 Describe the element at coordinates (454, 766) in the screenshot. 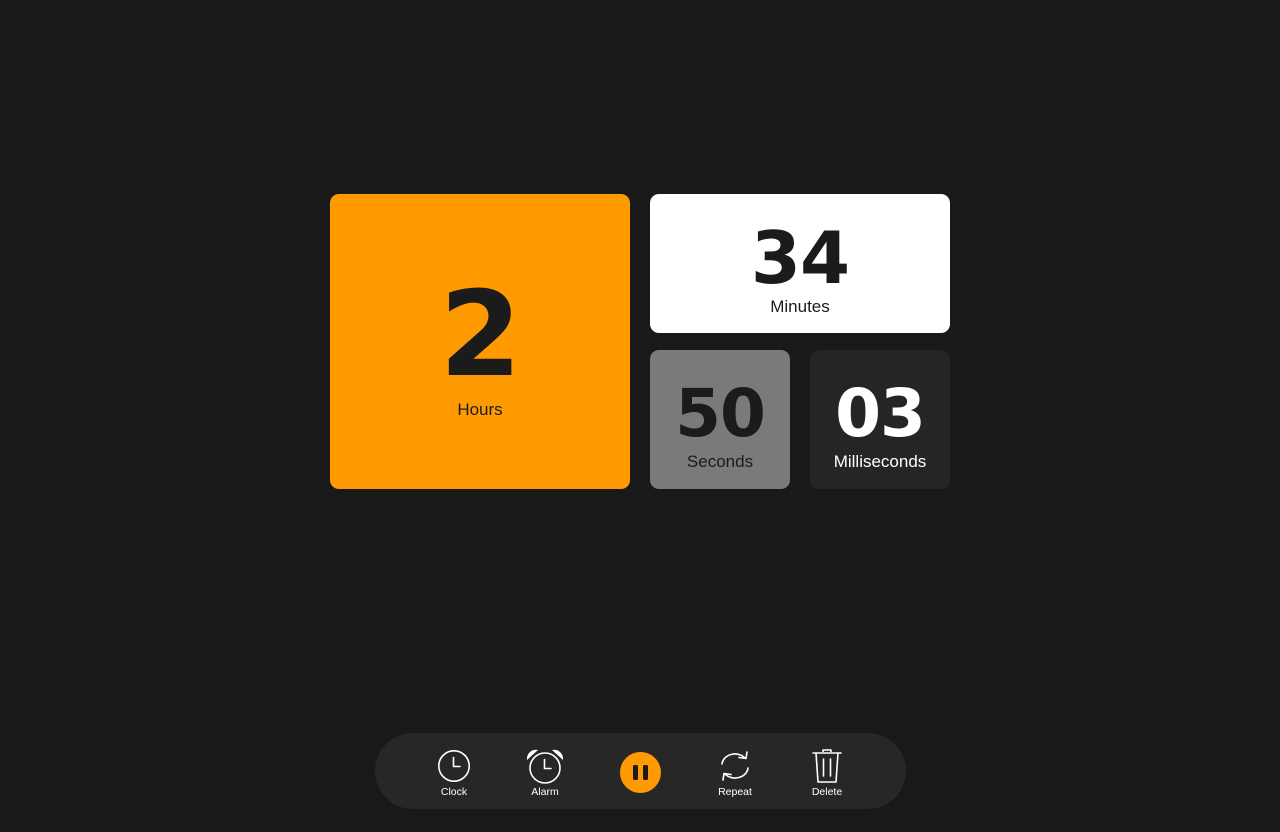

I see `clock-icon` at that location.